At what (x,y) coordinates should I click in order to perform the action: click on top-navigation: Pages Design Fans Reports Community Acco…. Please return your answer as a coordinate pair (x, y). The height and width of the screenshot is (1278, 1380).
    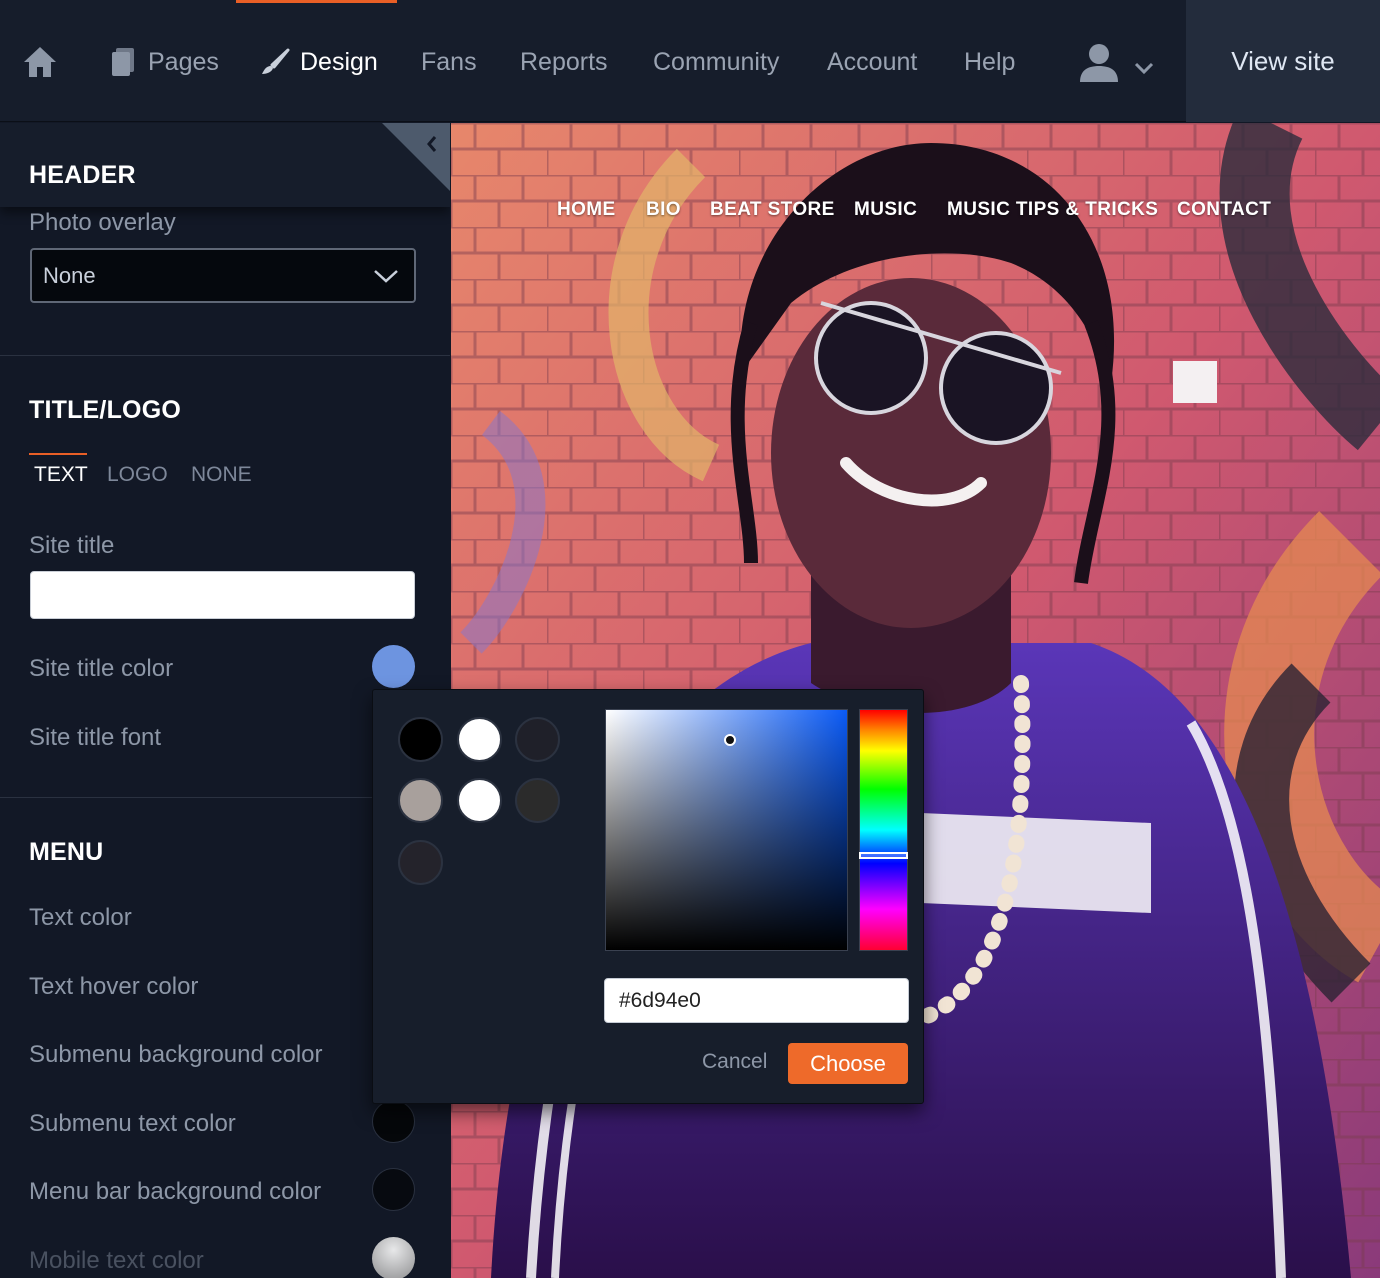
    Looking at the image, I should click on (690, 61).